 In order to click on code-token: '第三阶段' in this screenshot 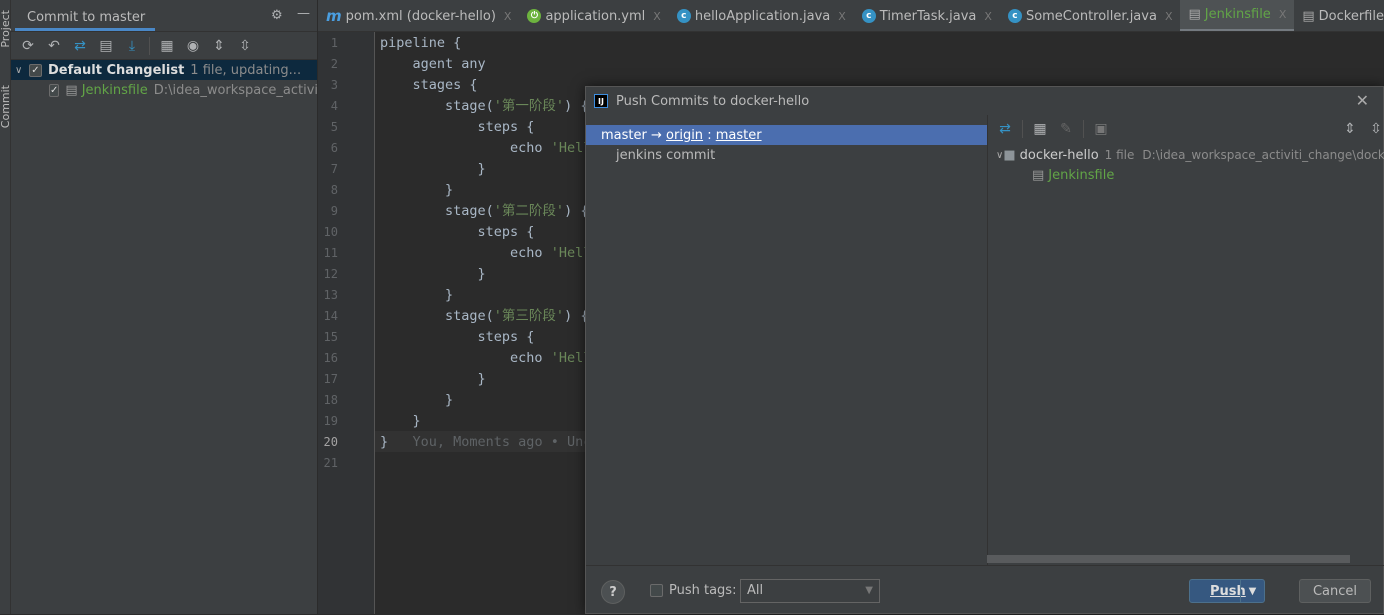, I will do `click(529, 316)`.